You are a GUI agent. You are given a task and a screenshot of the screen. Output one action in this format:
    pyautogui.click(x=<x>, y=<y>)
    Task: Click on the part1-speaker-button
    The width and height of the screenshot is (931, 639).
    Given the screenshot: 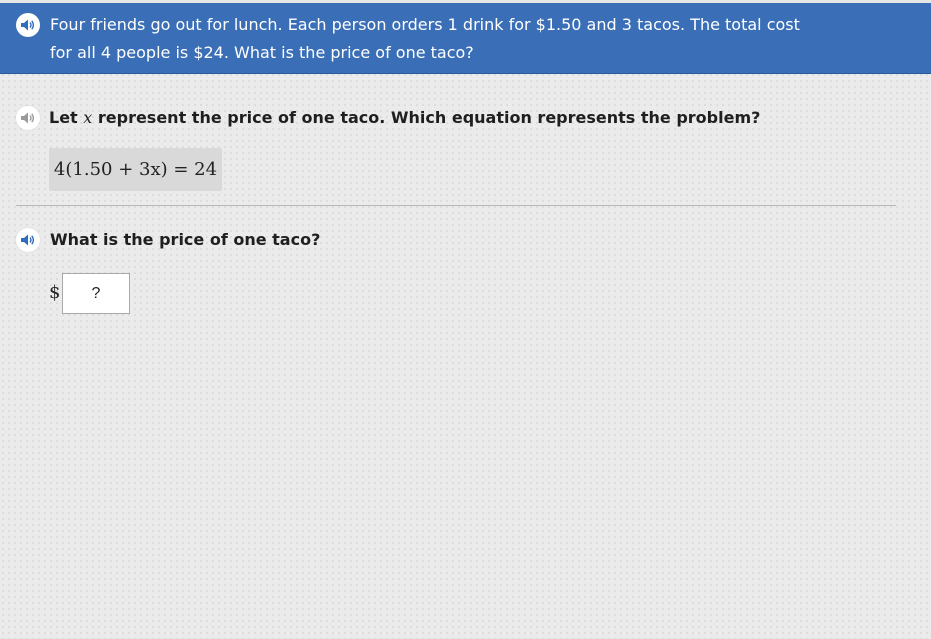 What is the action you would take?
    pyautogui.click(x=28, y=118)
    